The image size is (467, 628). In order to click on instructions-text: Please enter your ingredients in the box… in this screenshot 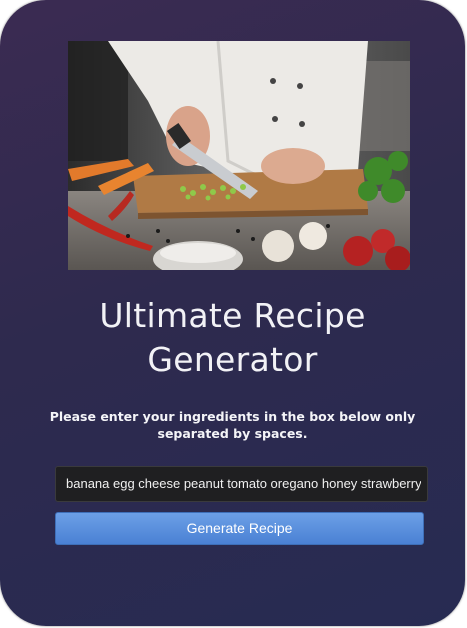, I will do `click(232, 425)`.